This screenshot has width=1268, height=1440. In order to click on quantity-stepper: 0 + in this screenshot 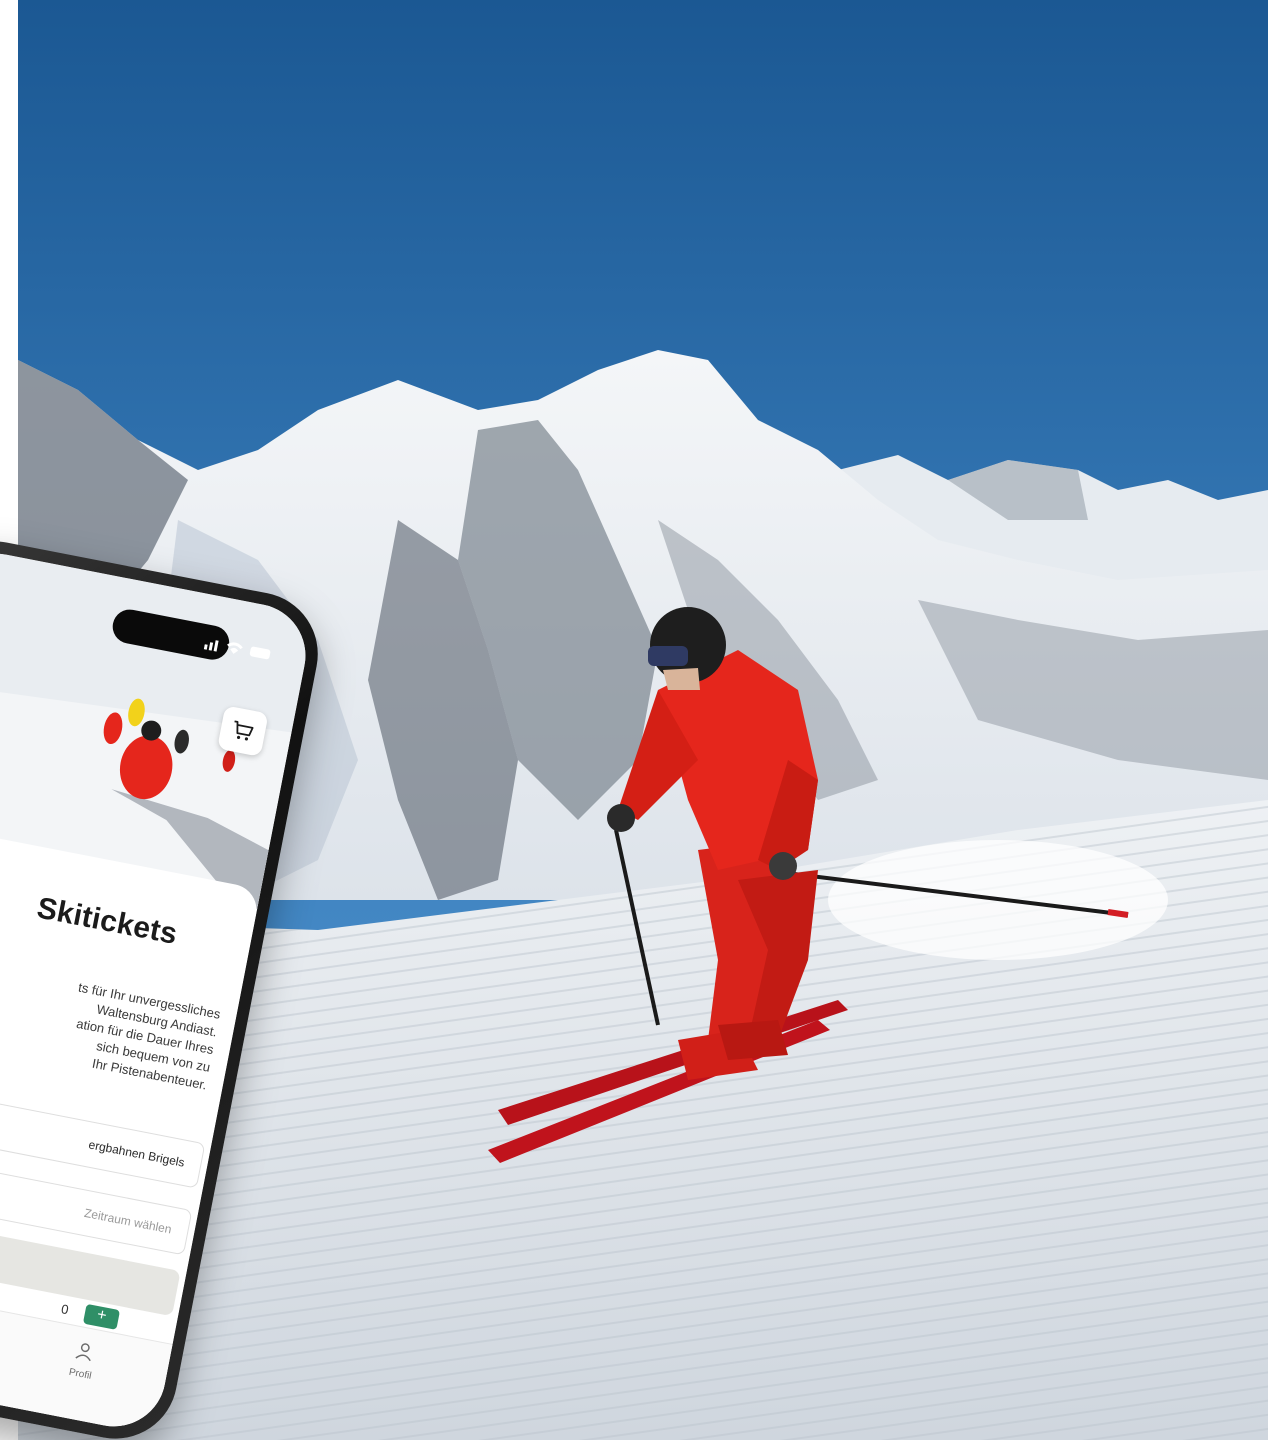, I will do `click(90, 1314)`.